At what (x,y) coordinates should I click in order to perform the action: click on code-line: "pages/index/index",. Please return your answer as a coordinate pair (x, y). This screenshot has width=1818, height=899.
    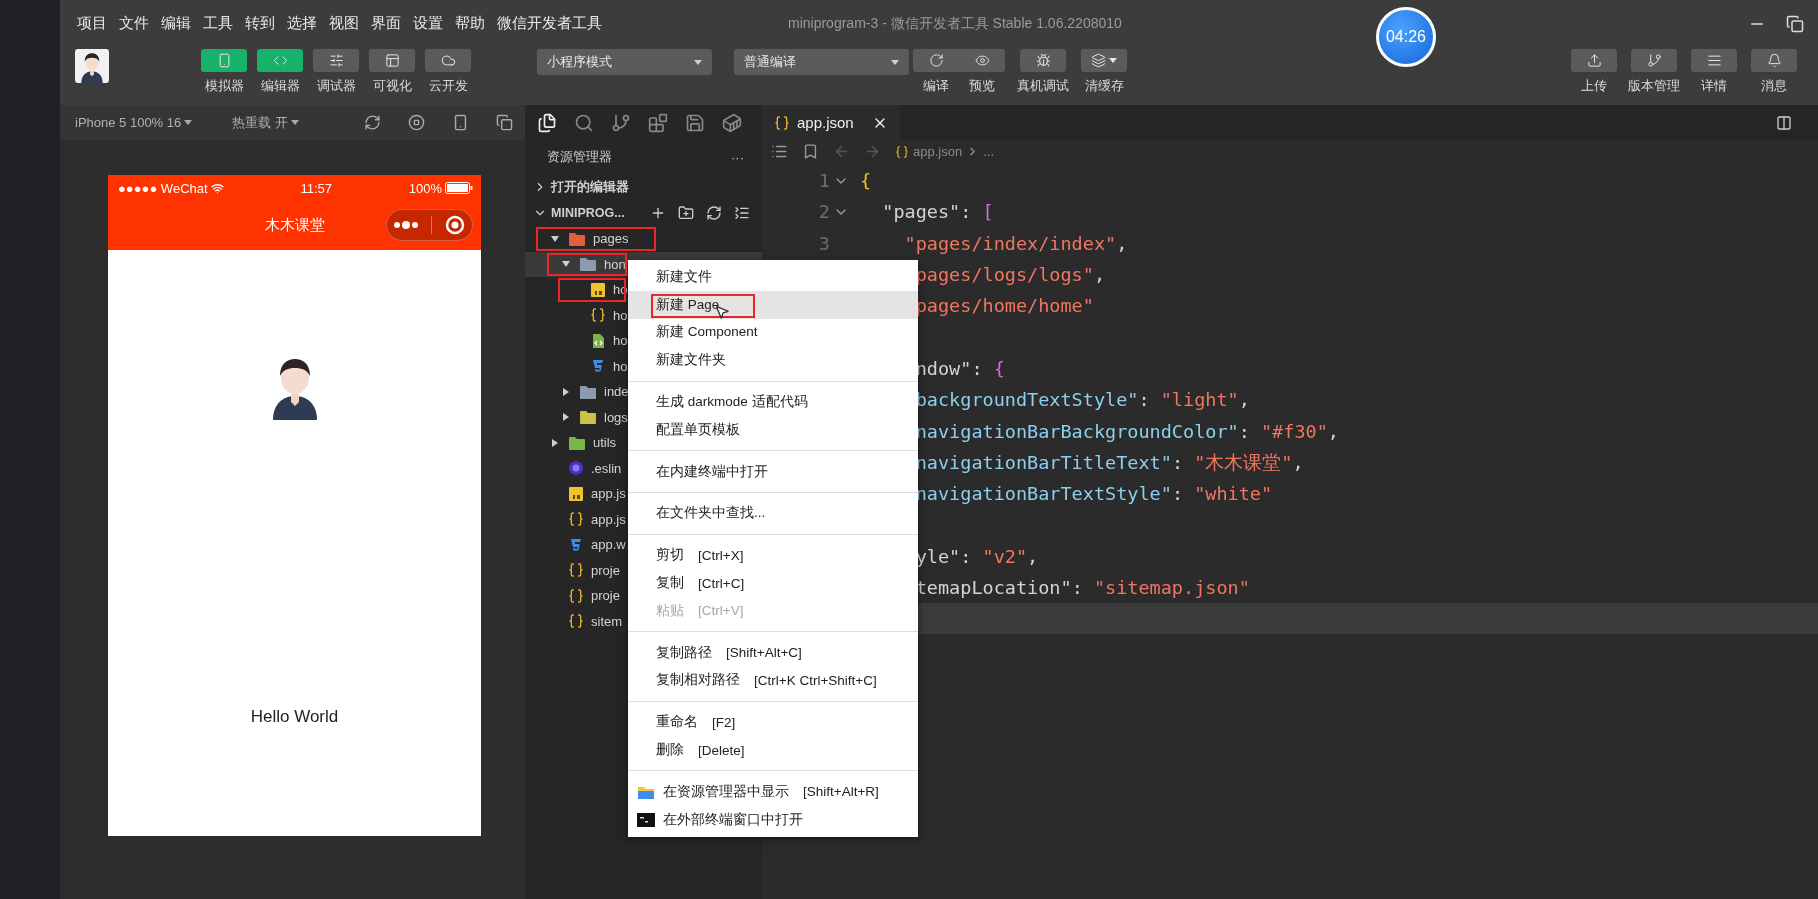
    Looking at the image, I should click on (1015, 243).